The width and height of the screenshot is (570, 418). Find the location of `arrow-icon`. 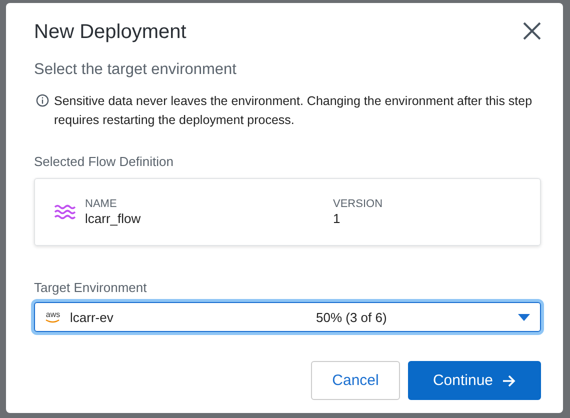

arrow-icon is located at coordinates (509, 380).